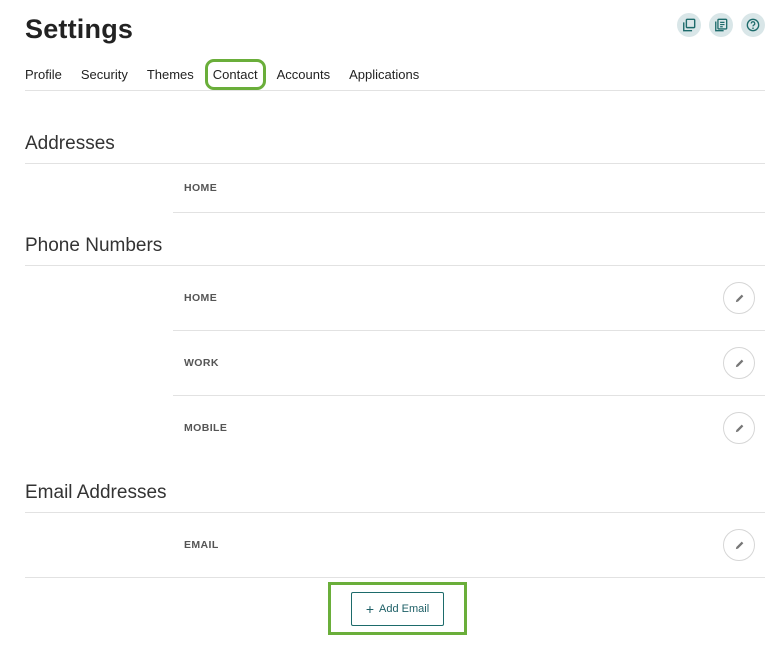 Image resolution: width=781 pixels, height=645 pixels. What do you see at coordinates (96, 492) in the screenshot?
I see `email-addresses-heading: Email Addresses` at bounding box center [96, 492].